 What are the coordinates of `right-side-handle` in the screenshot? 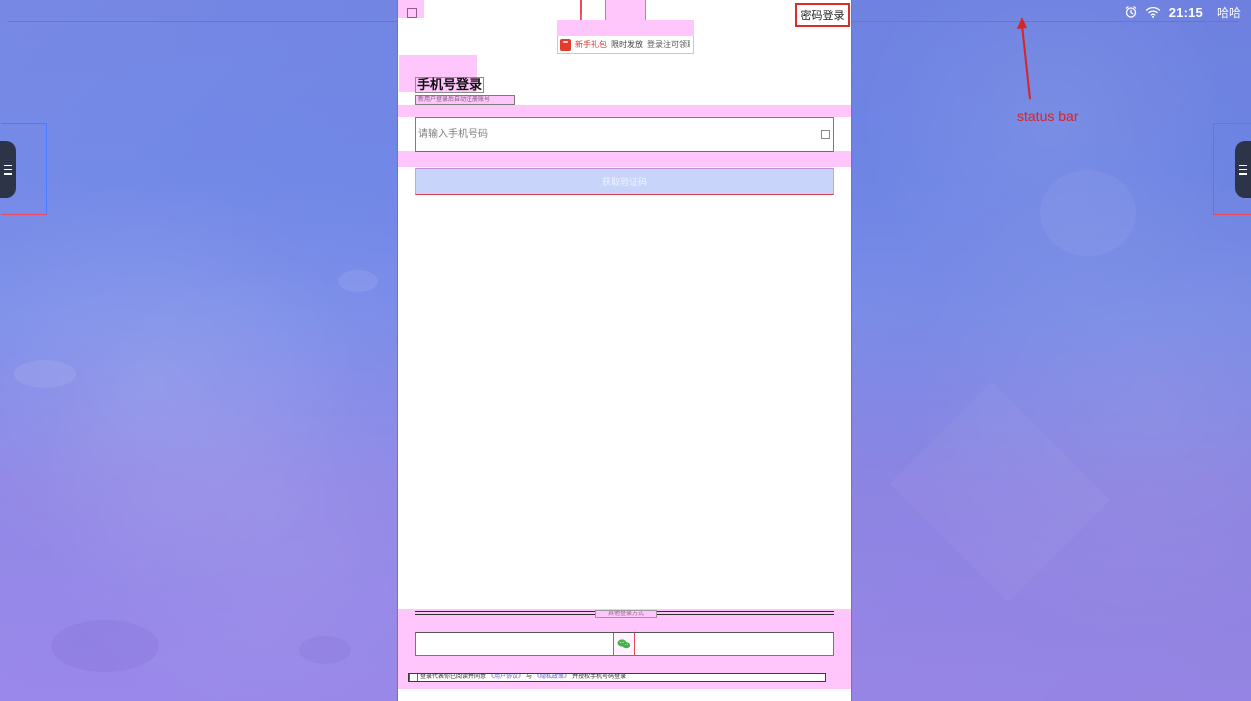 It's located at (1243, 169).